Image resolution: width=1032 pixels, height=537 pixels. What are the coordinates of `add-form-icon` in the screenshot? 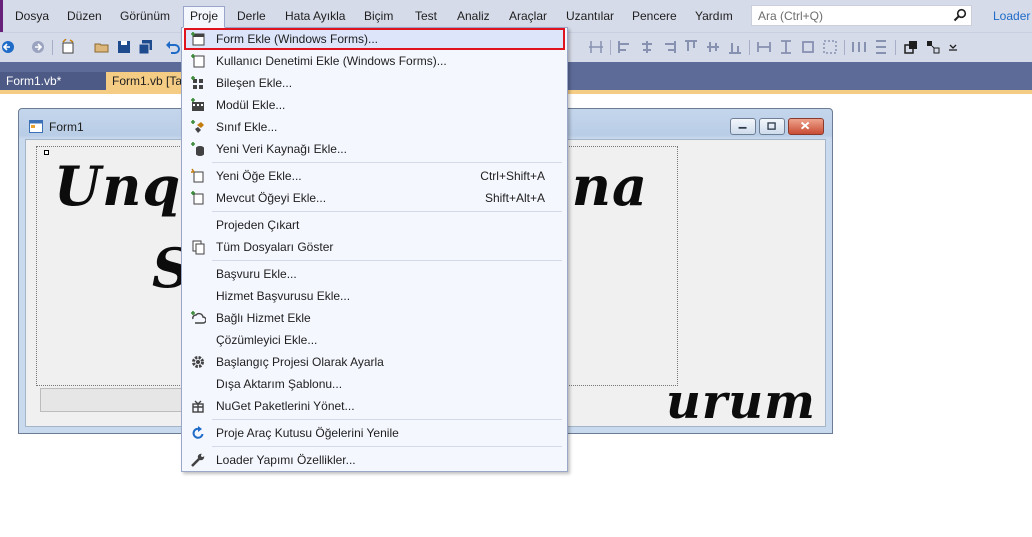 It's located at (198, 39).